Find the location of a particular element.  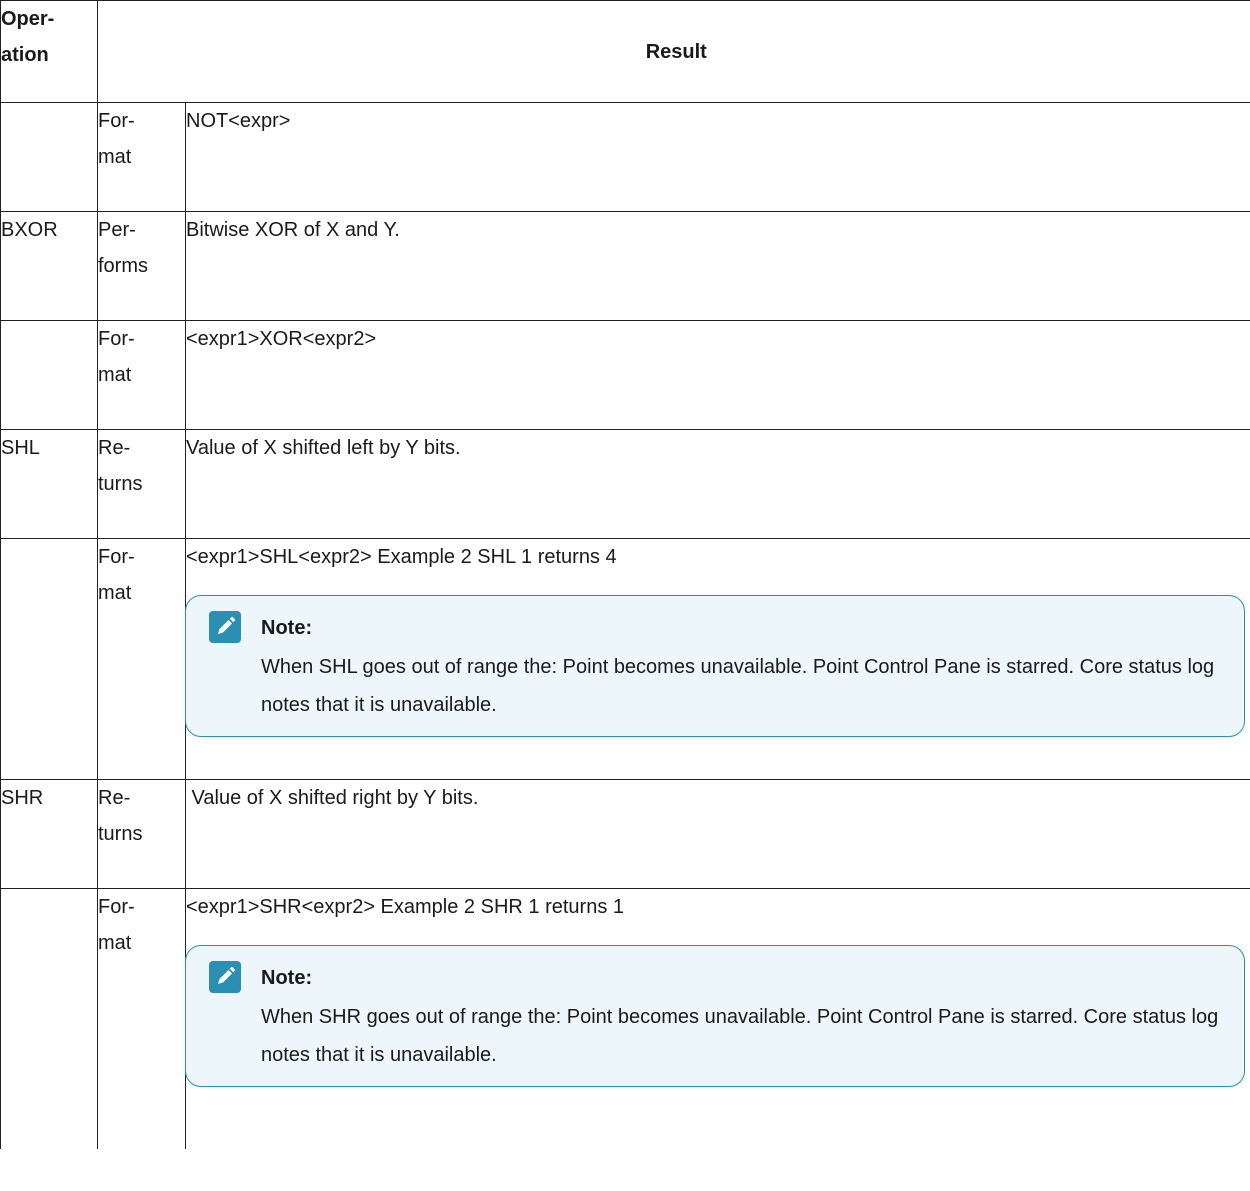

operation-cell: SHR is located at coordinates (49, 834).